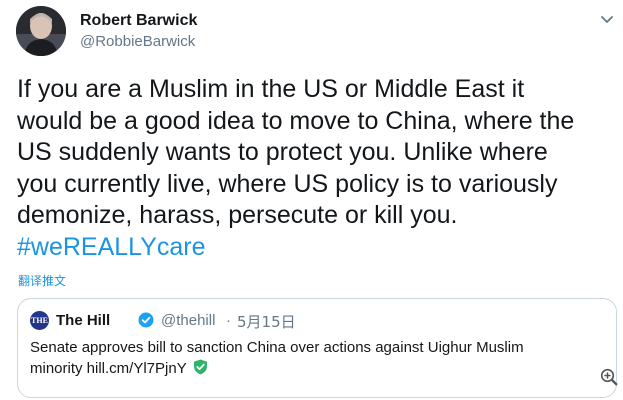  Describe the element at coordinates (39, 320) in the screenshot. I see `the-hill-logo: THE` at that location.